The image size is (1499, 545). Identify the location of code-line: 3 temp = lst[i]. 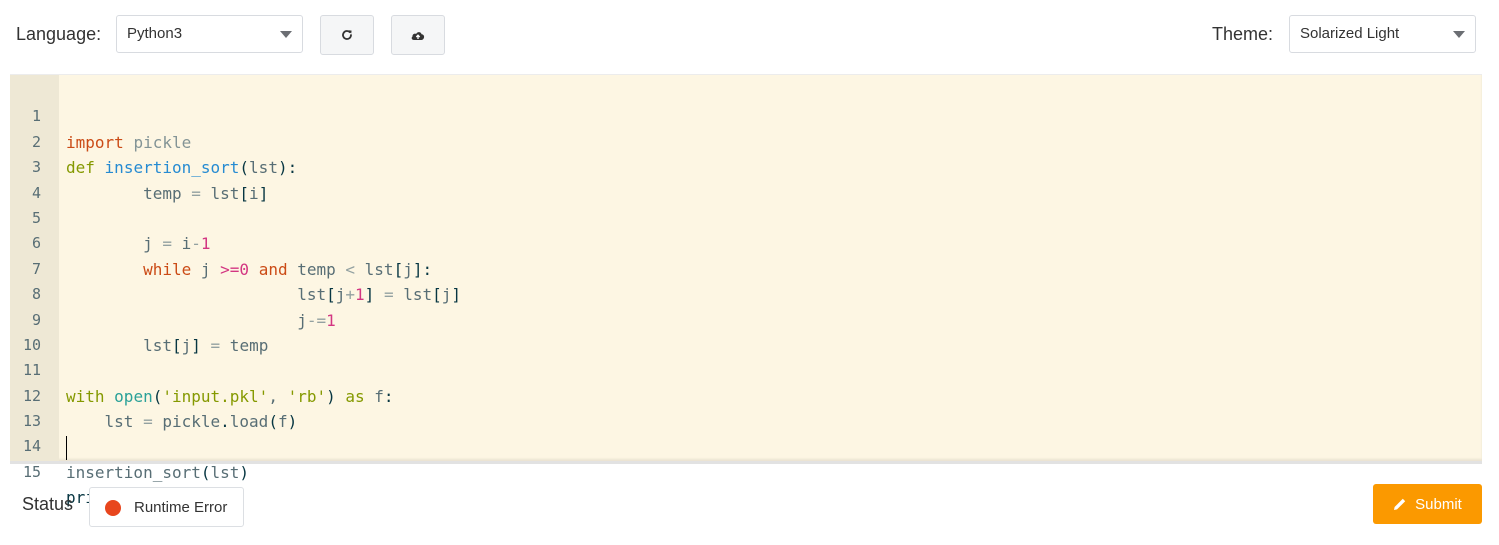
(746, 166).